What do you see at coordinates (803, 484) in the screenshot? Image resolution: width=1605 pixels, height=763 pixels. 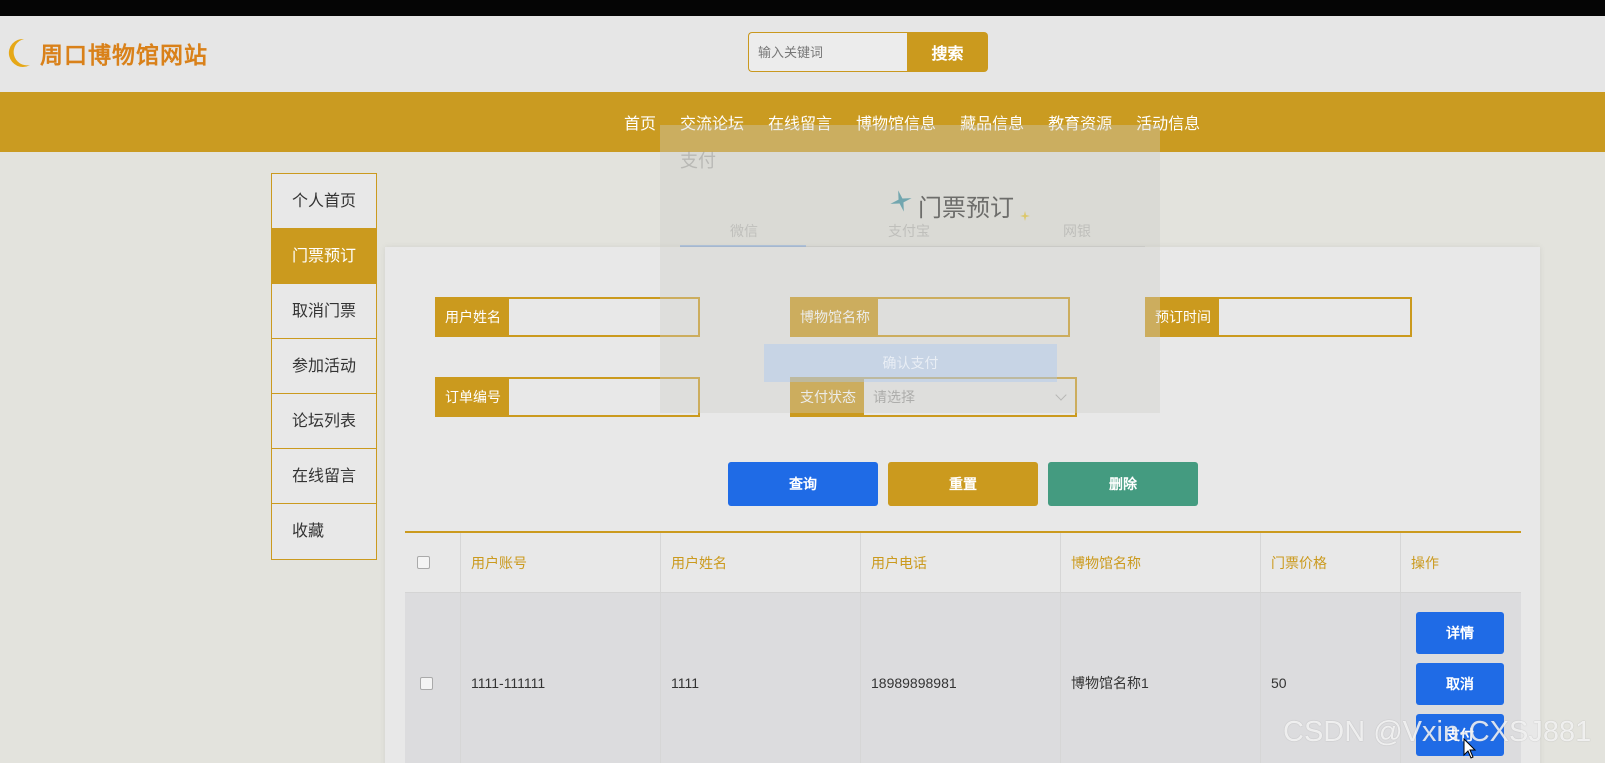 I see `query-button: 查询` at bounding box center [803, 484].